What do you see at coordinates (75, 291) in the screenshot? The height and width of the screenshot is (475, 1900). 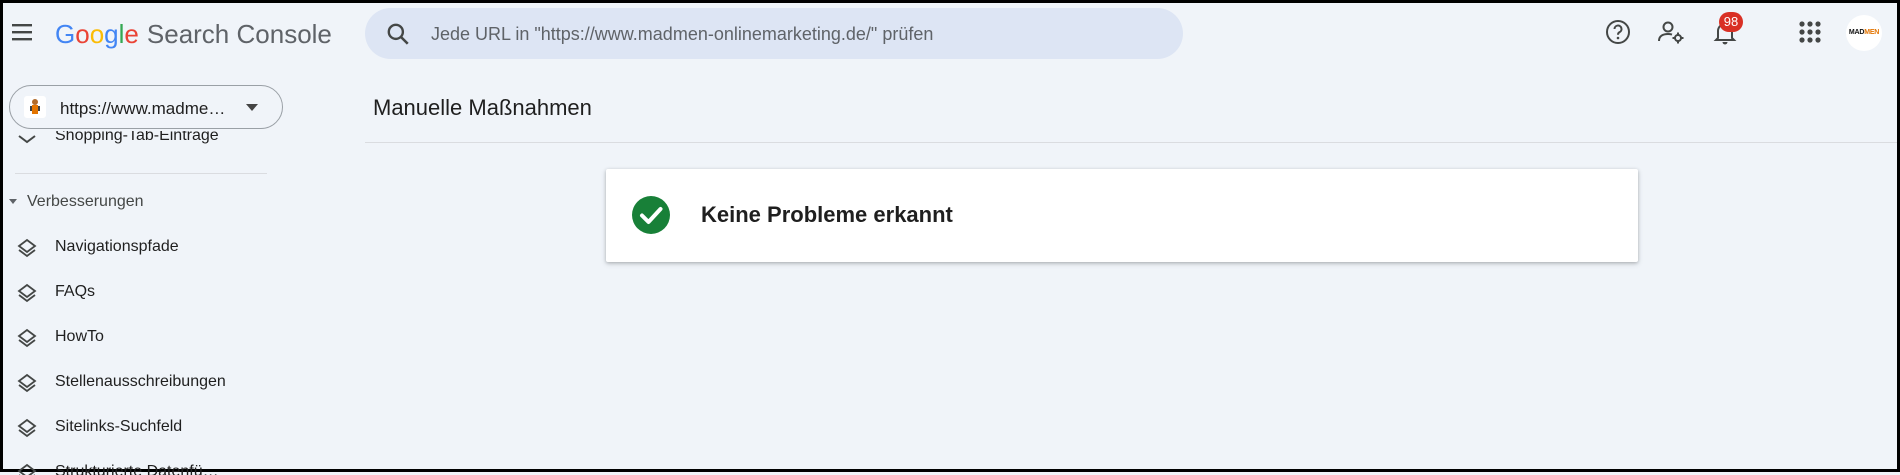 I see `sidebar-item-label: FAQs` at bounding box center [75, 291].